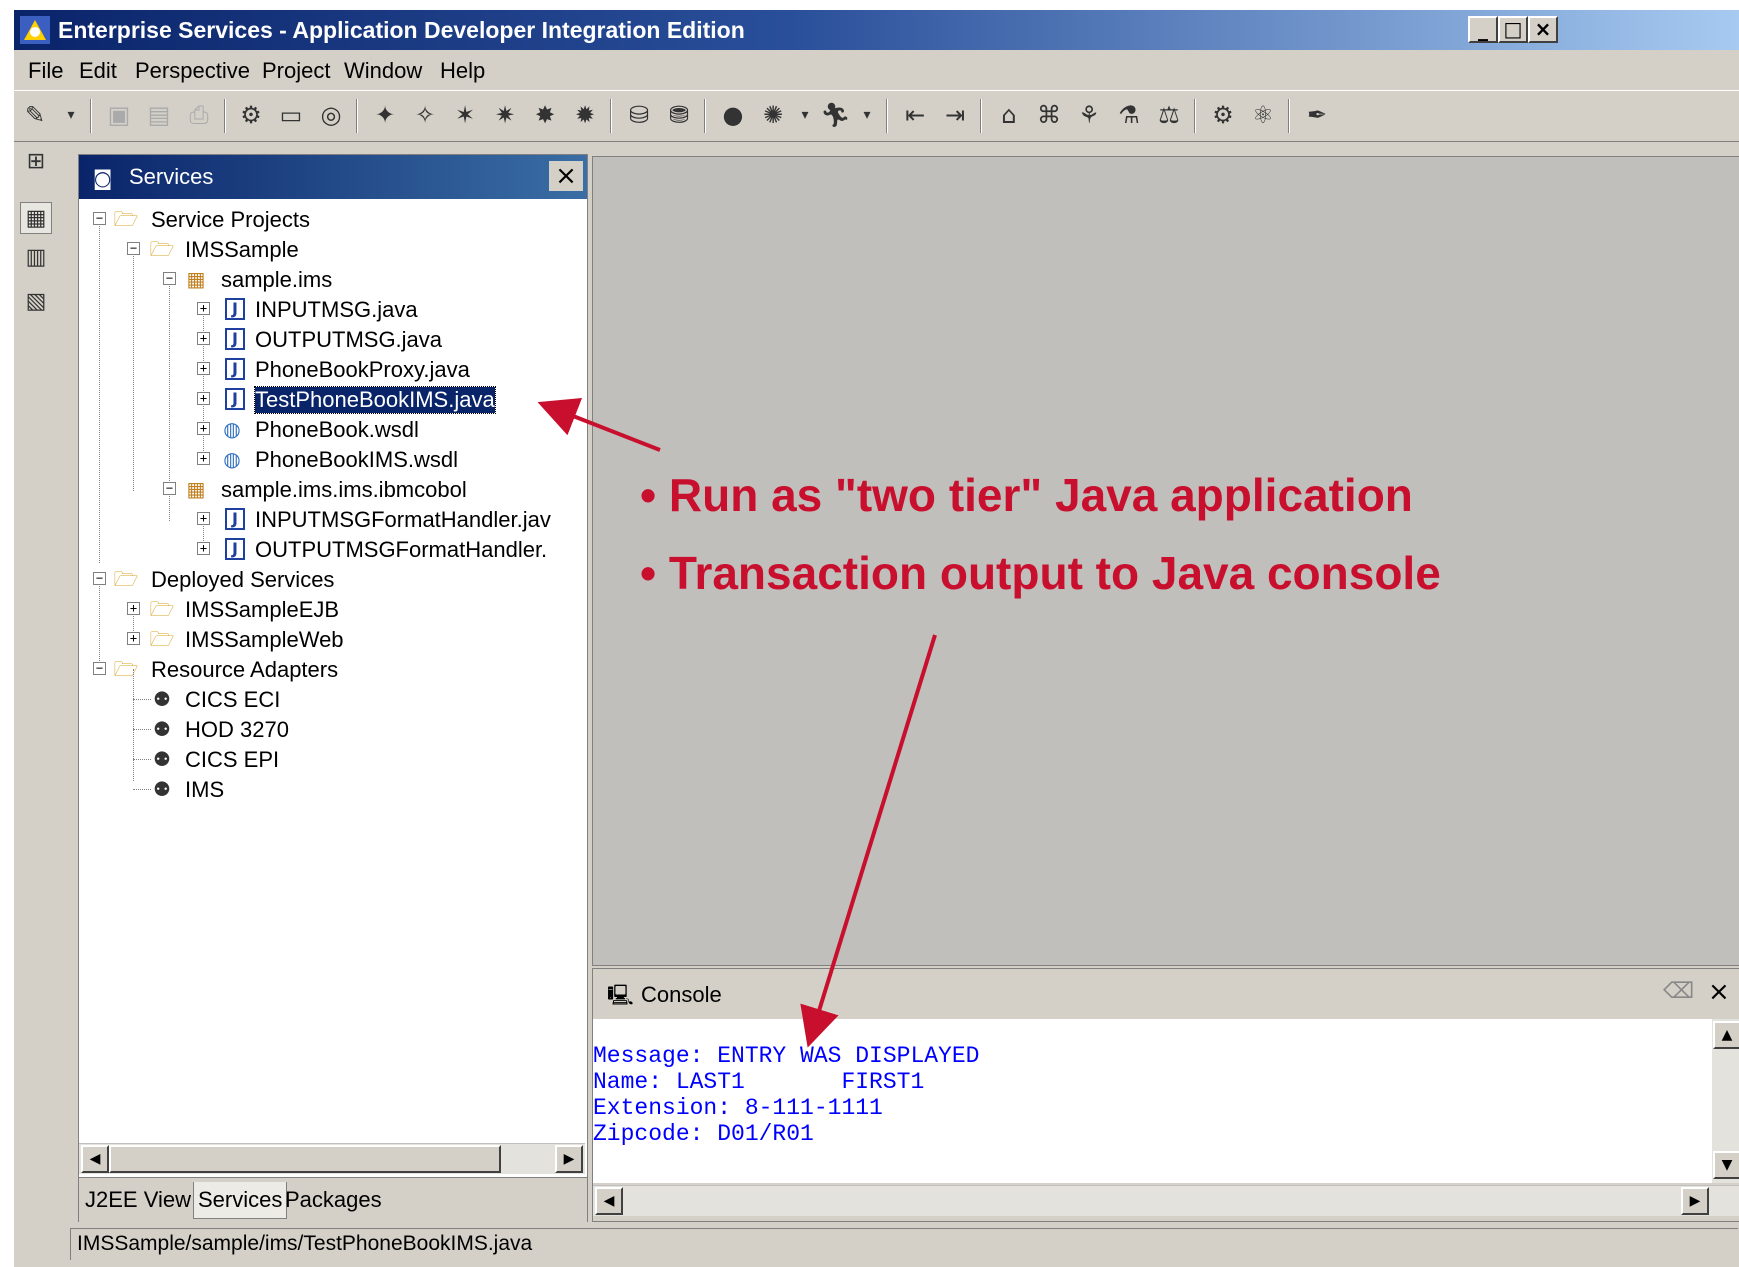 The height and width of the screenshot is (1267, 1739). Describe the element at coordinates (505, 115) in the screenshot. I see `wizard4-icon: ✷` at that location.